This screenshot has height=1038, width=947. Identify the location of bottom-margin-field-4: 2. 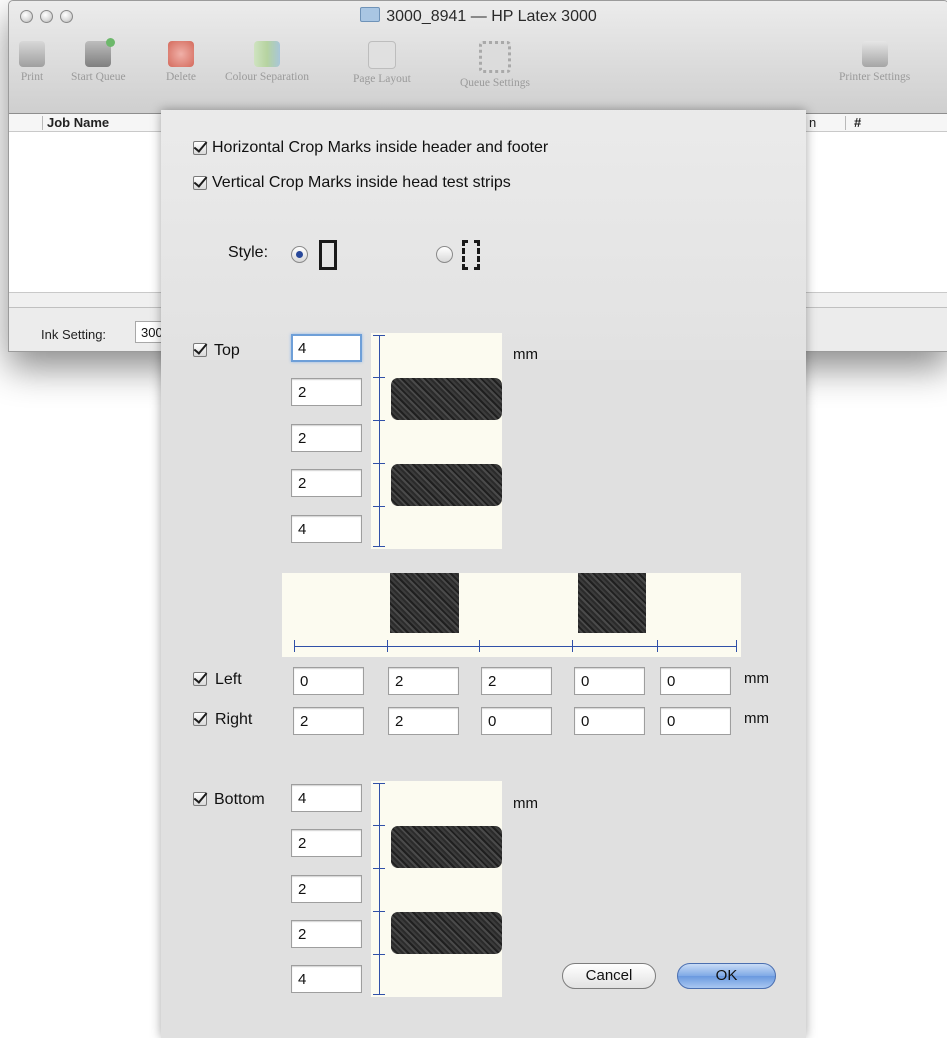
(326, 934).